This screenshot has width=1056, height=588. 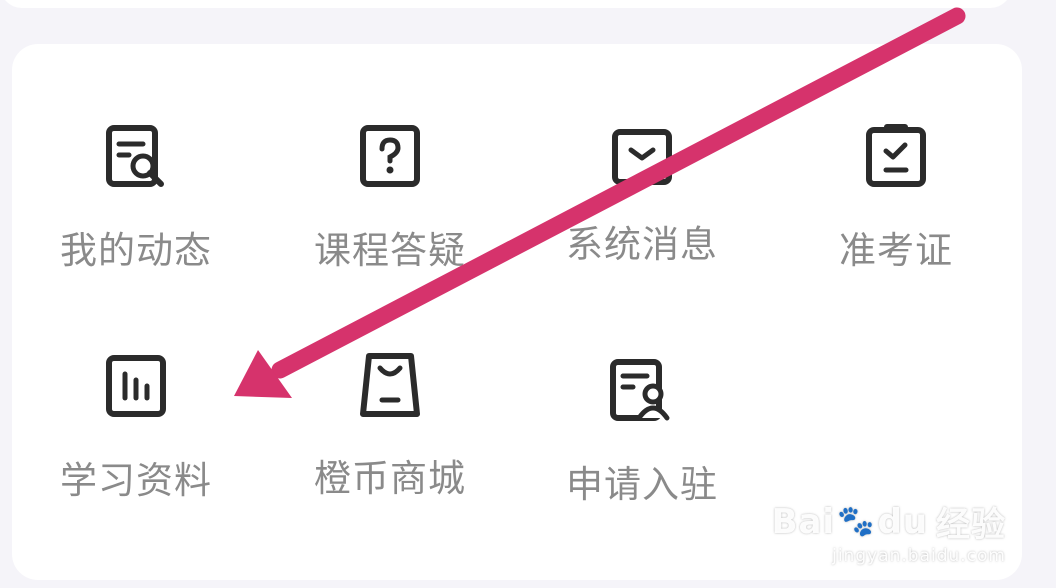 I want to click on menu-item-study-materials: 学习资料, so click(x=136, y=428).